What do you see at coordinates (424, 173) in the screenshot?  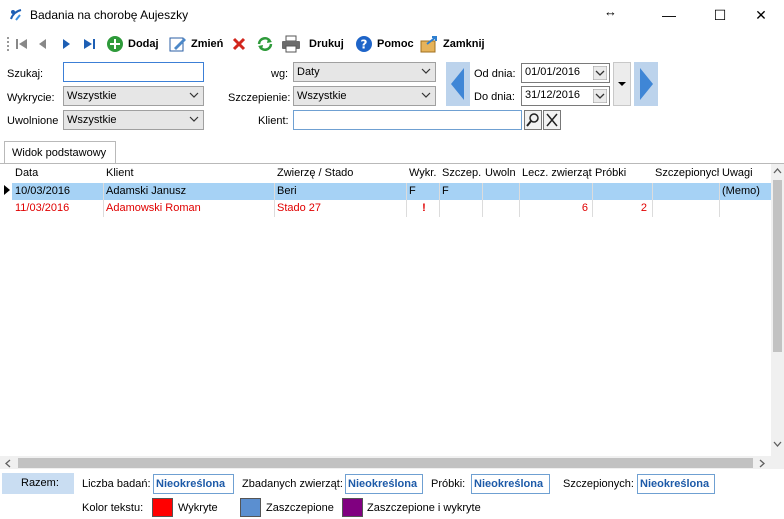 I see `column-header: Wykr.` at bounding box center [424, 173].